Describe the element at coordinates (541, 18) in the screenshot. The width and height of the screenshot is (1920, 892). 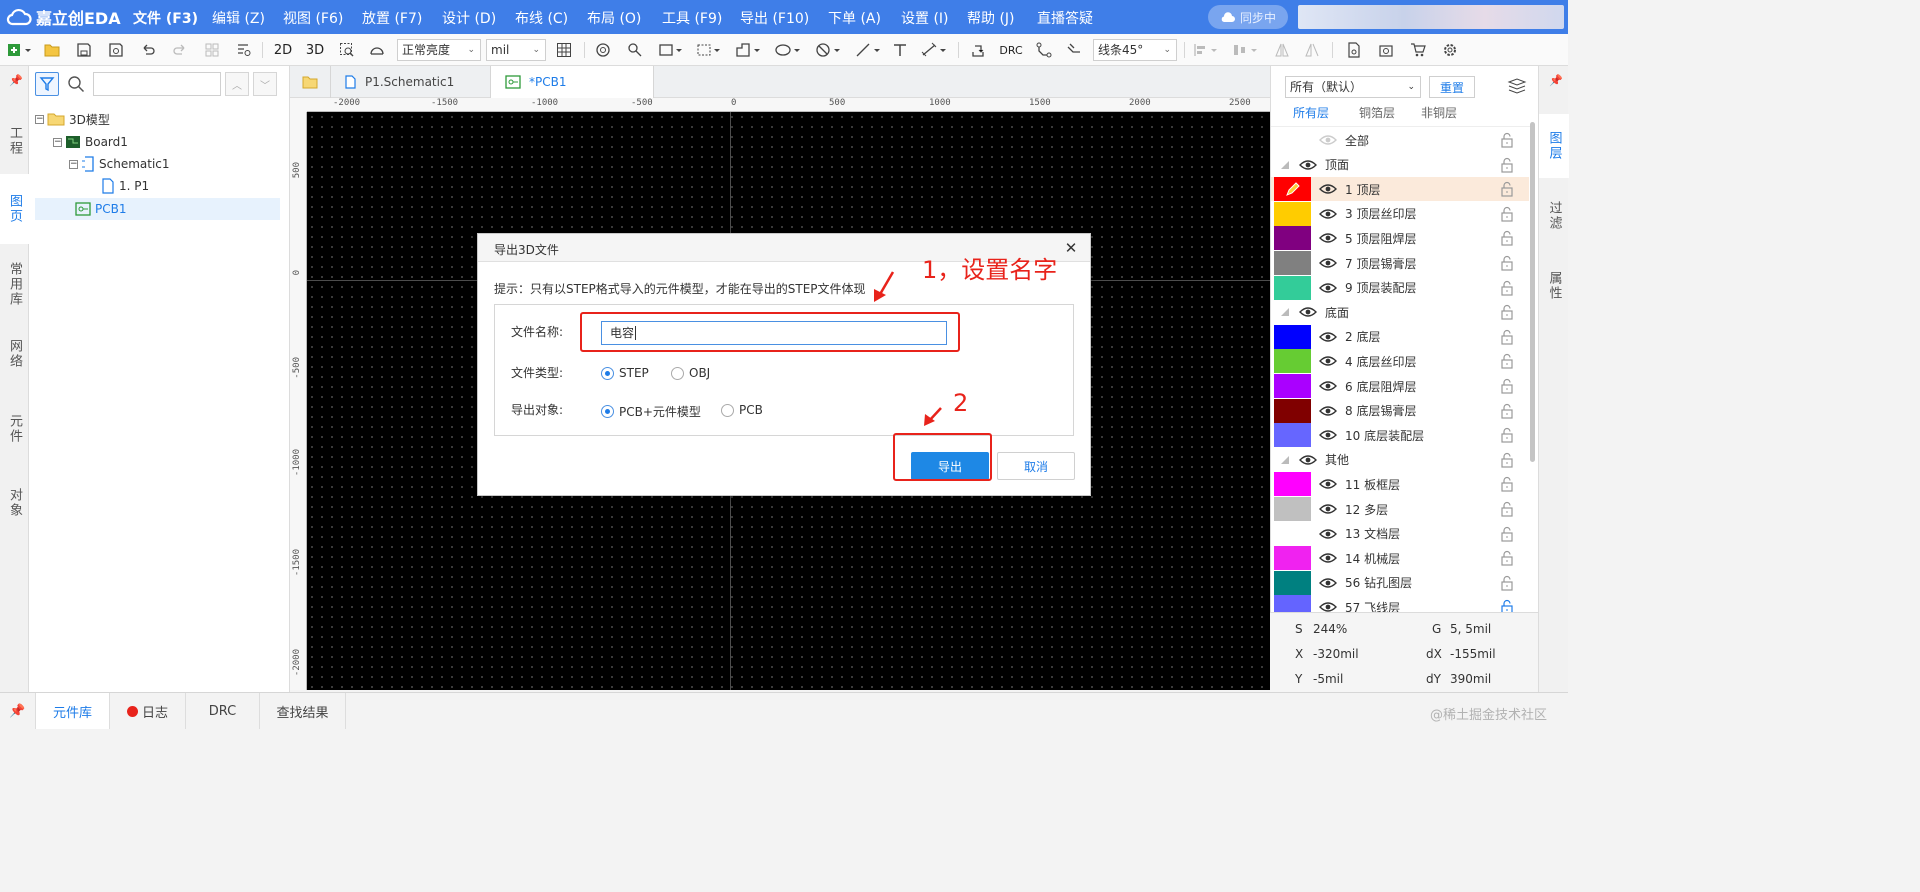
I see `menu-route: 布线 (C)` at that location.